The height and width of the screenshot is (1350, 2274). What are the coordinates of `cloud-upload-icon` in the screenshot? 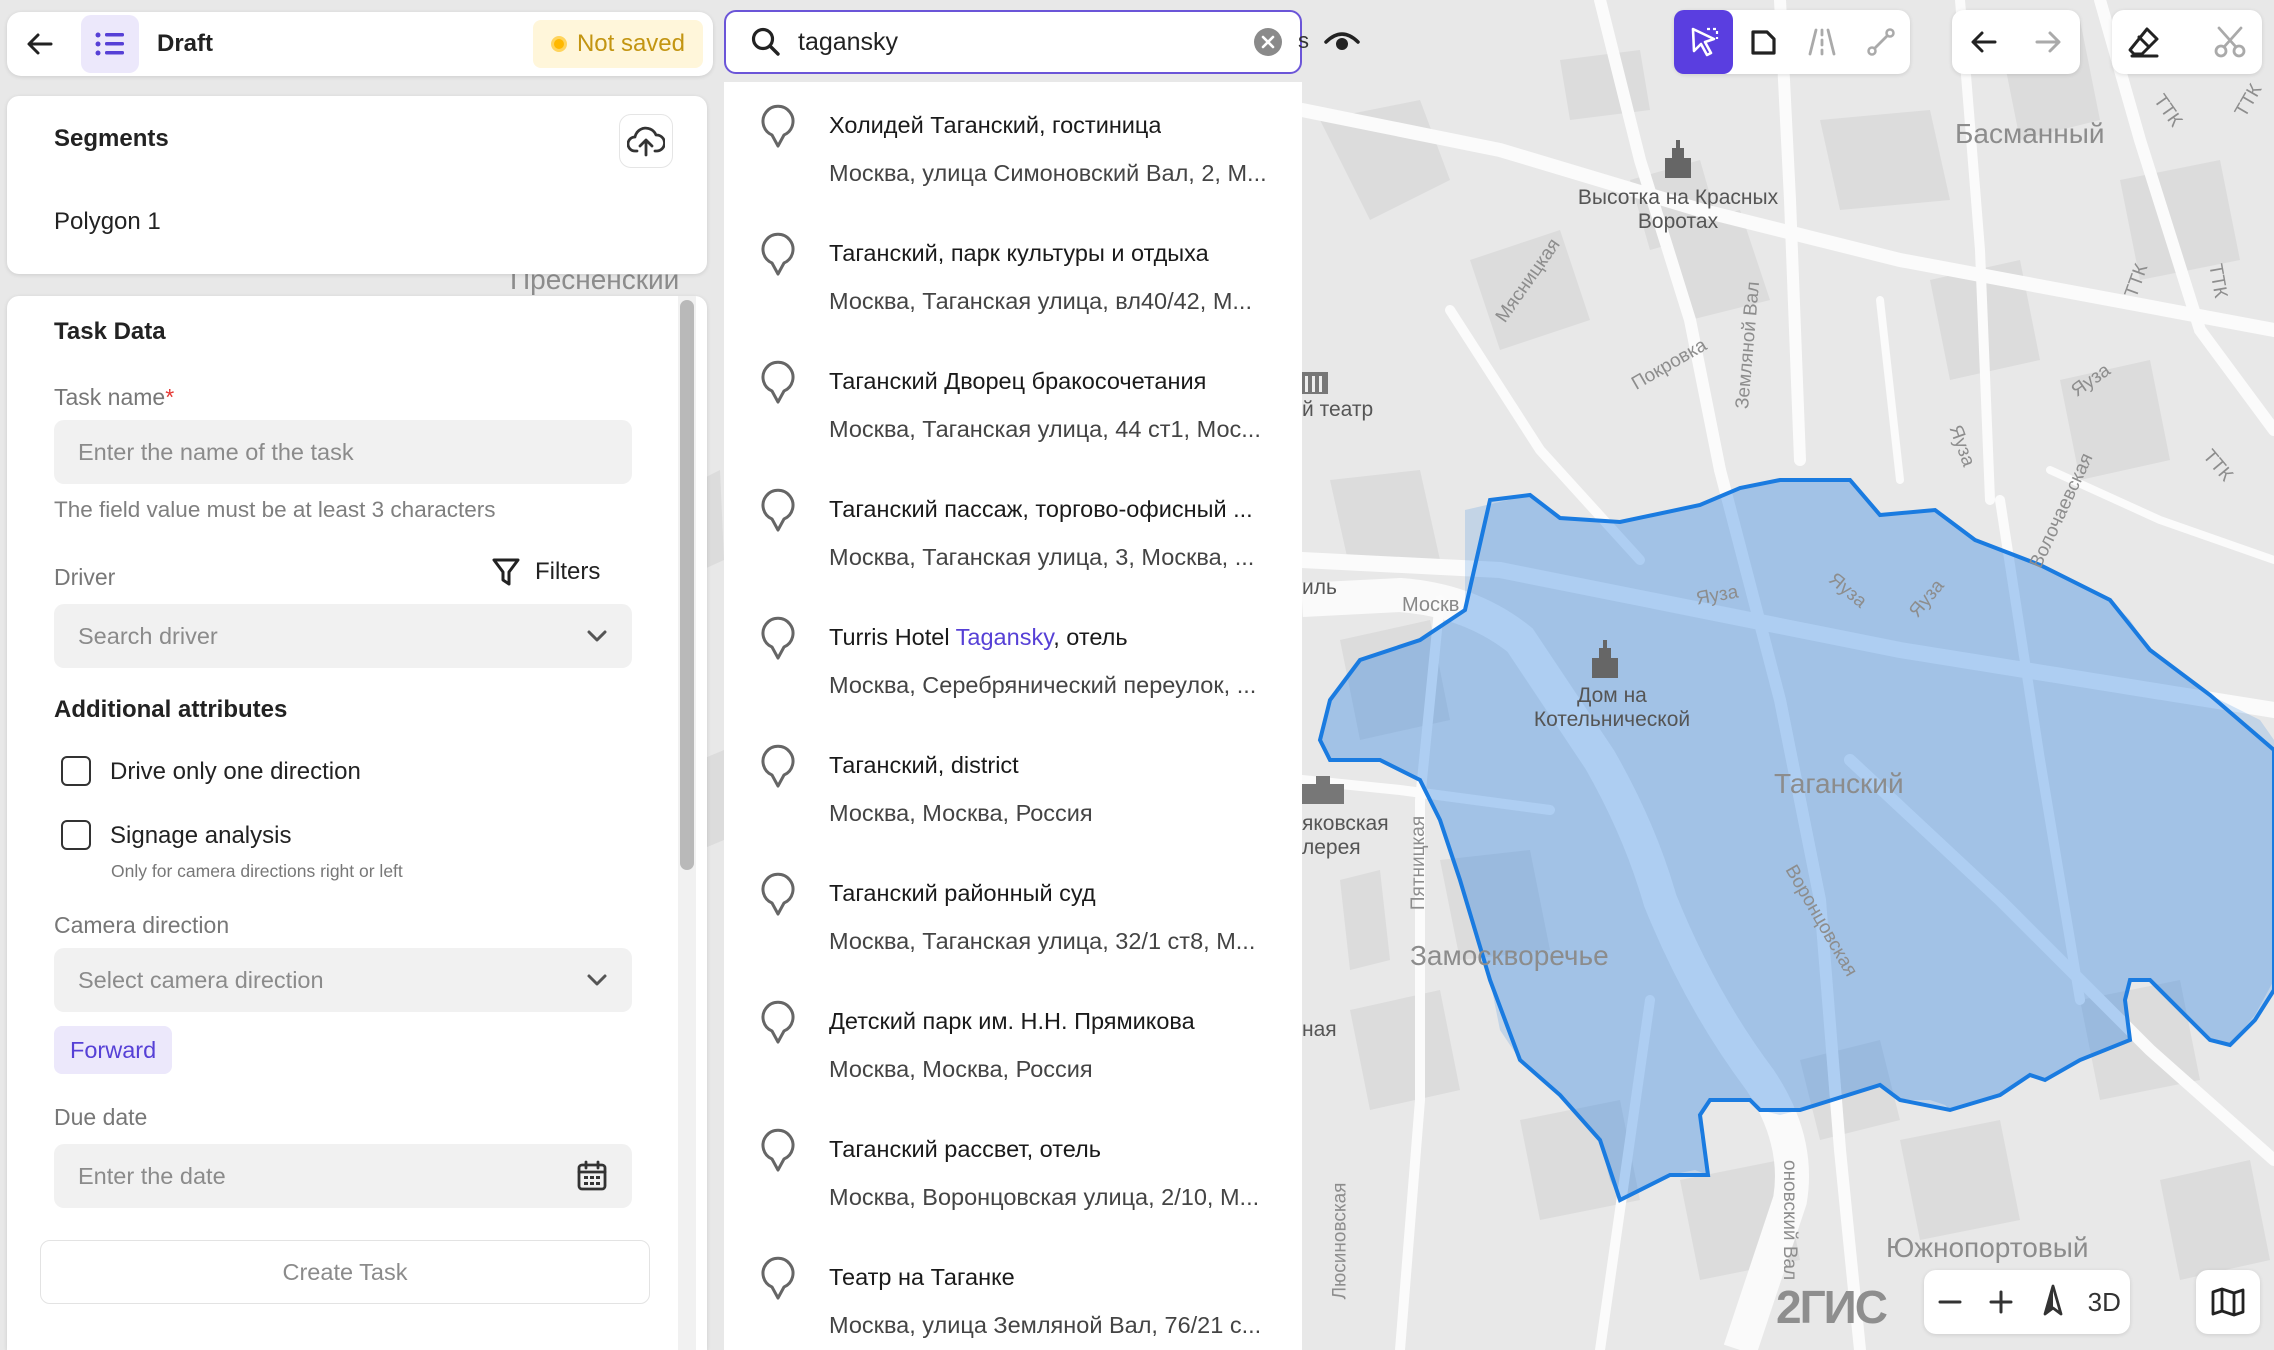 It's located at (646, 141).